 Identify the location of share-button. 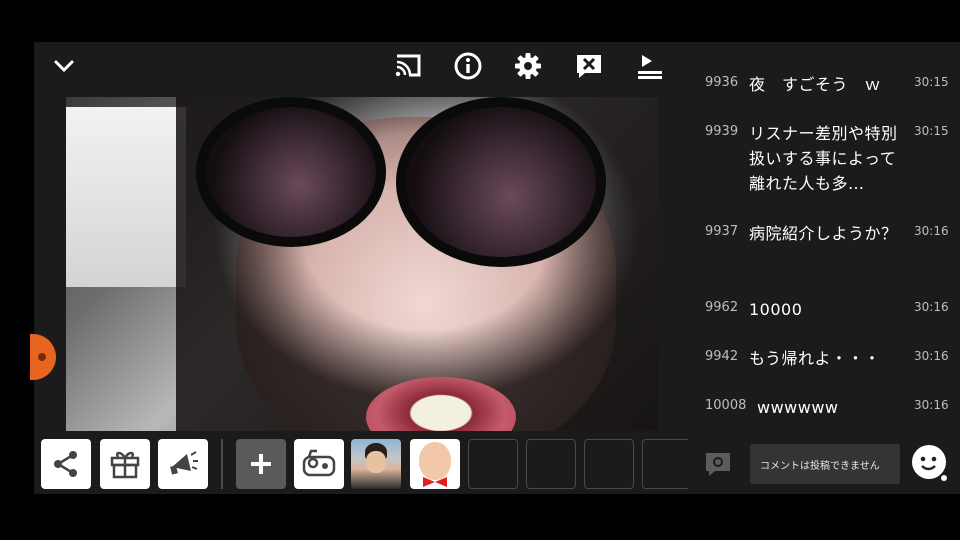
(66, 464).